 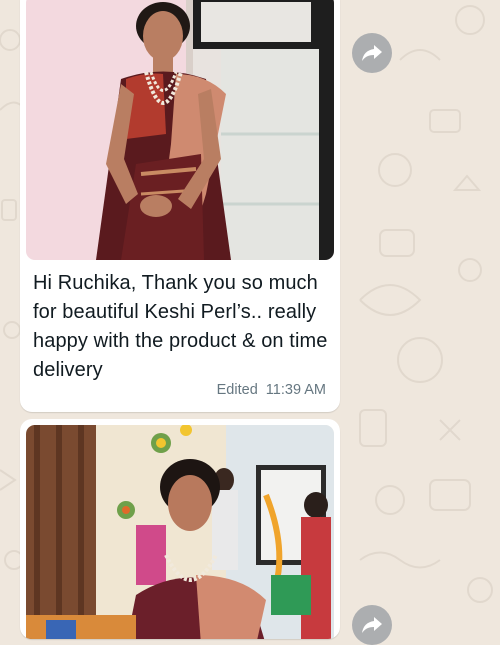 I want to click on message-meta: Edited 11:39 AM, so click(x=271, y=390).